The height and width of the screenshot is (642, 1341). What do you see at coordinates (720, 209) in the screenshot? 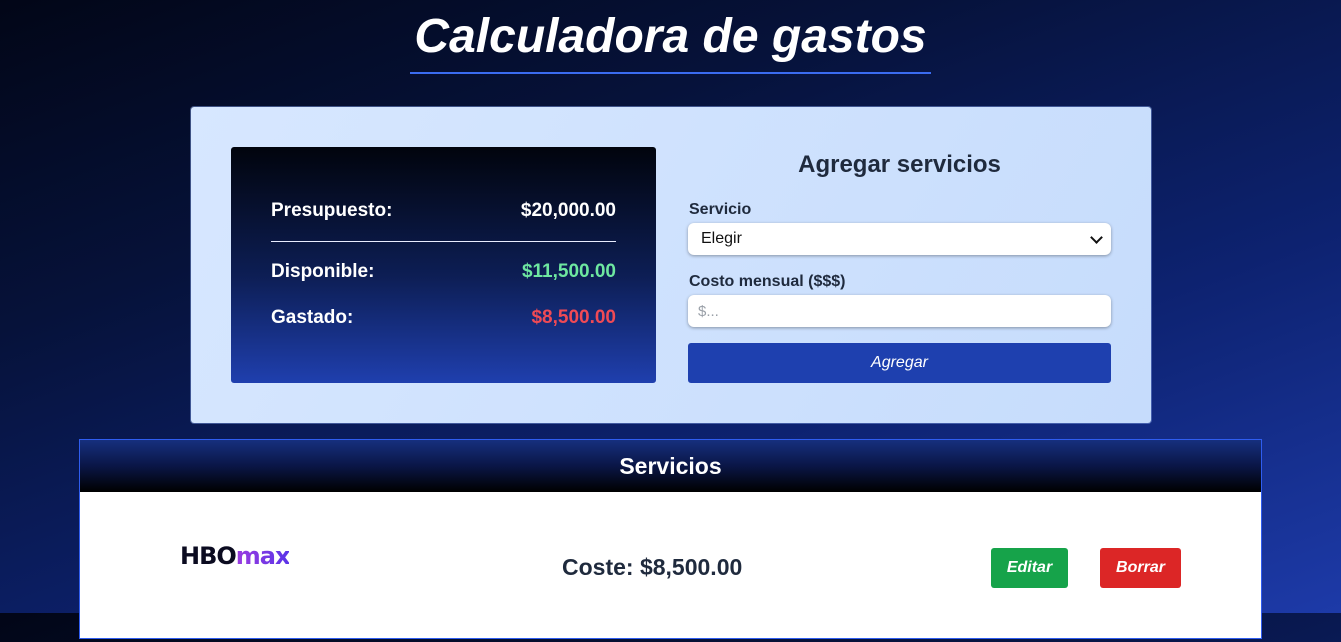
I see `service-label: Servicio` at bounding box center [720, 209].